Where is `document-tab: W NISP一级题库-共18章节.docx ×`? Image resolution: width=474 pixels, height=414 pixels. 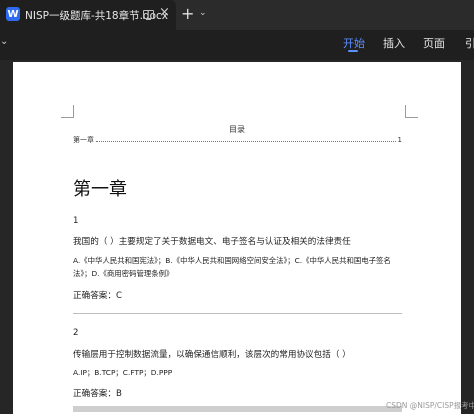
document-tab: W NISP一级题库-共18章节.docx × is located at coordinates (88, 15).